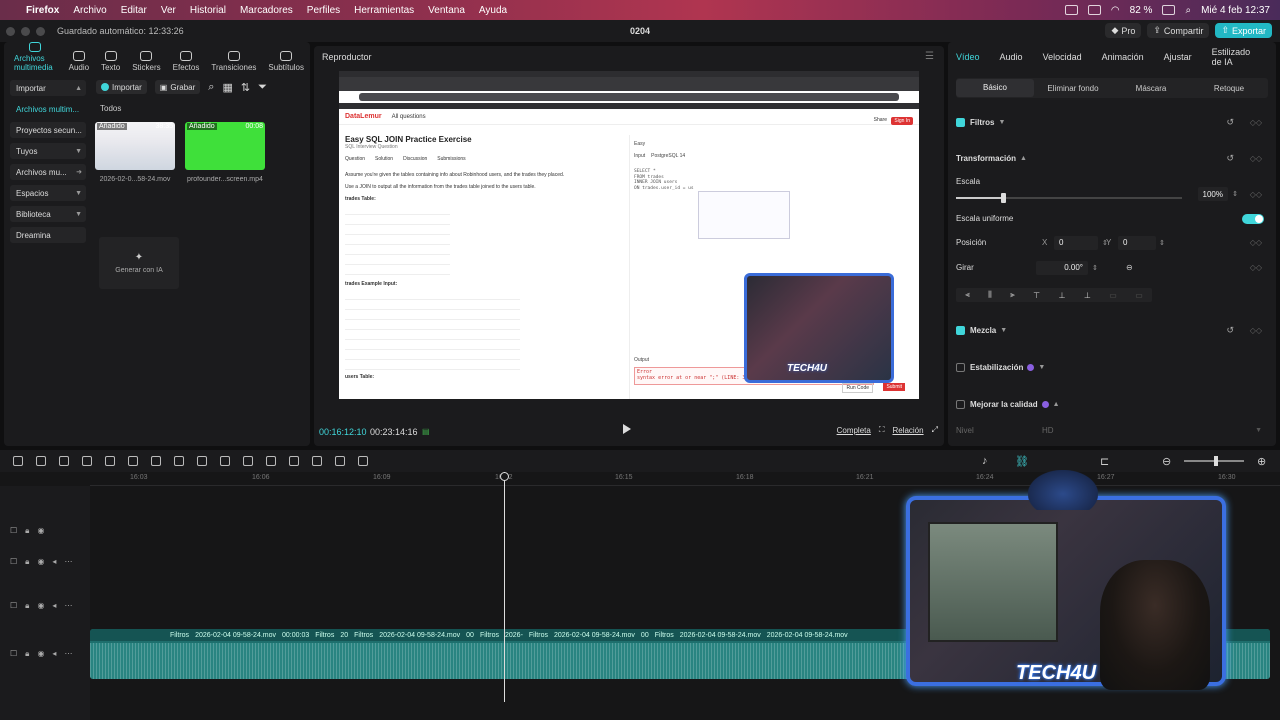  What do you see at coordinates (48, 88) in the screenshot?
I see `sidebar-item-import: Importar ▲` at bounding box center [48, 88].